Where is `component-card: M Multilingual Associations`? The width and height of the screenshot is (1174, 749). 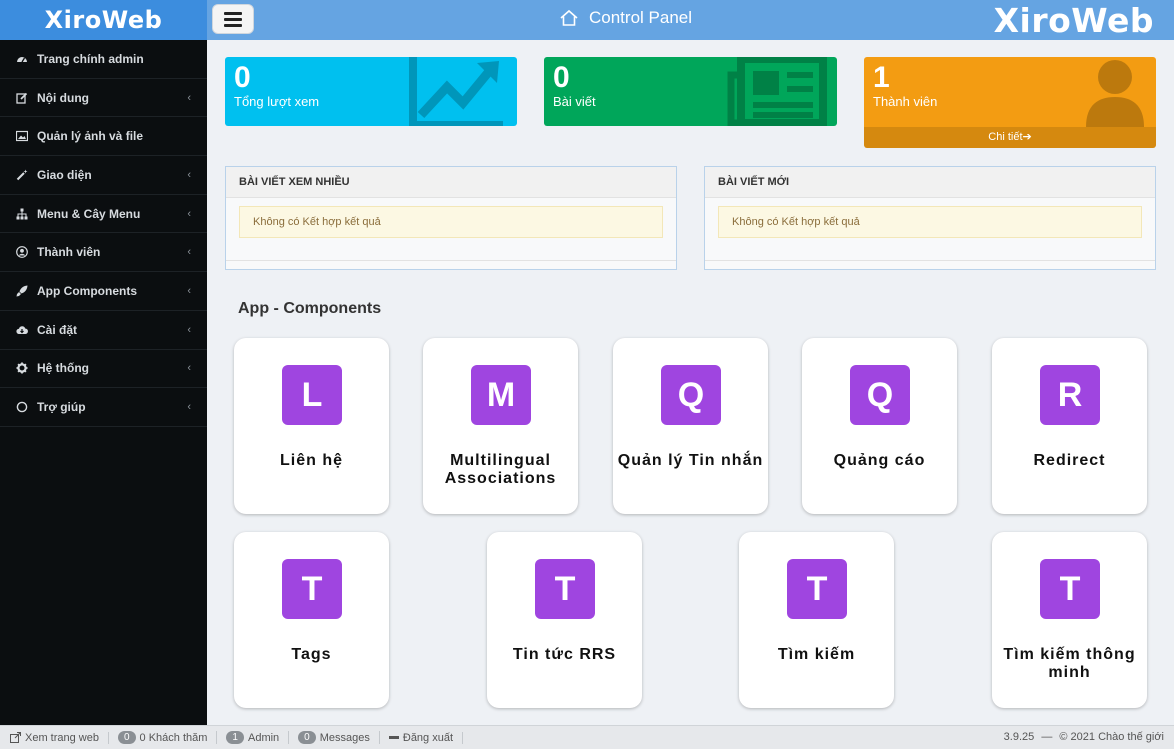
component-card: M Multilingual Associations is located at coordinates (500, 426).